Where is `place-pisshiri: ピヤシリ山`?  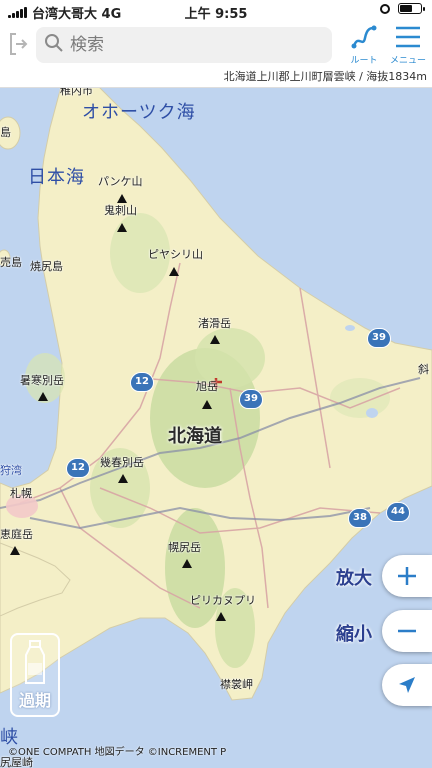
place-pisshiri: ピヤシリ山 is located at coordinates (175, 254).